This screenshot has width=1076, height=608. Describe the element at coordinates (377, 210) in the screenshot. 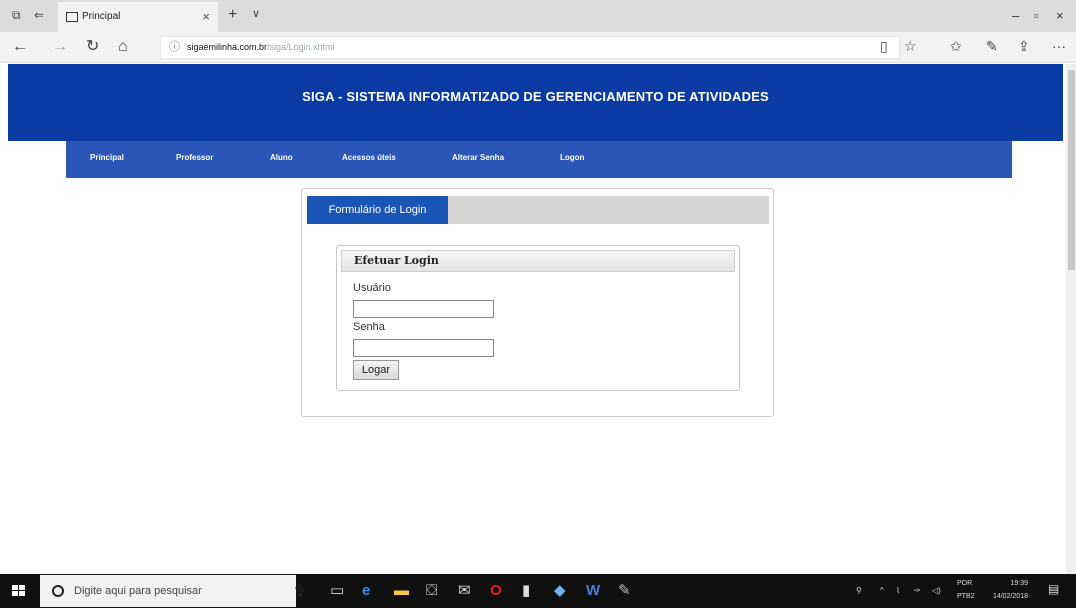

I see `tab-formulario-de-login: Formulário de Login` at that location.